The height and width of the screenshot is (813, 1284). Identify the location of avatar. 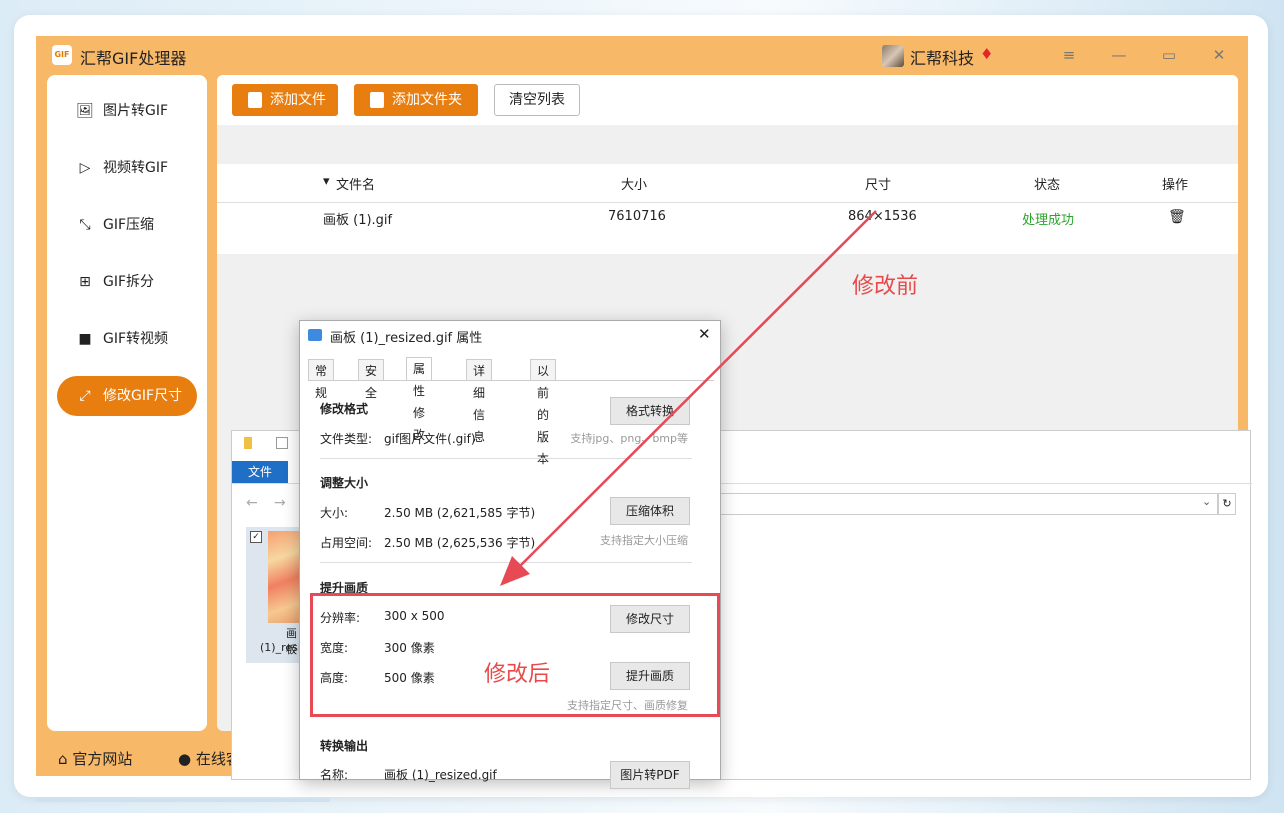
(893, 56).